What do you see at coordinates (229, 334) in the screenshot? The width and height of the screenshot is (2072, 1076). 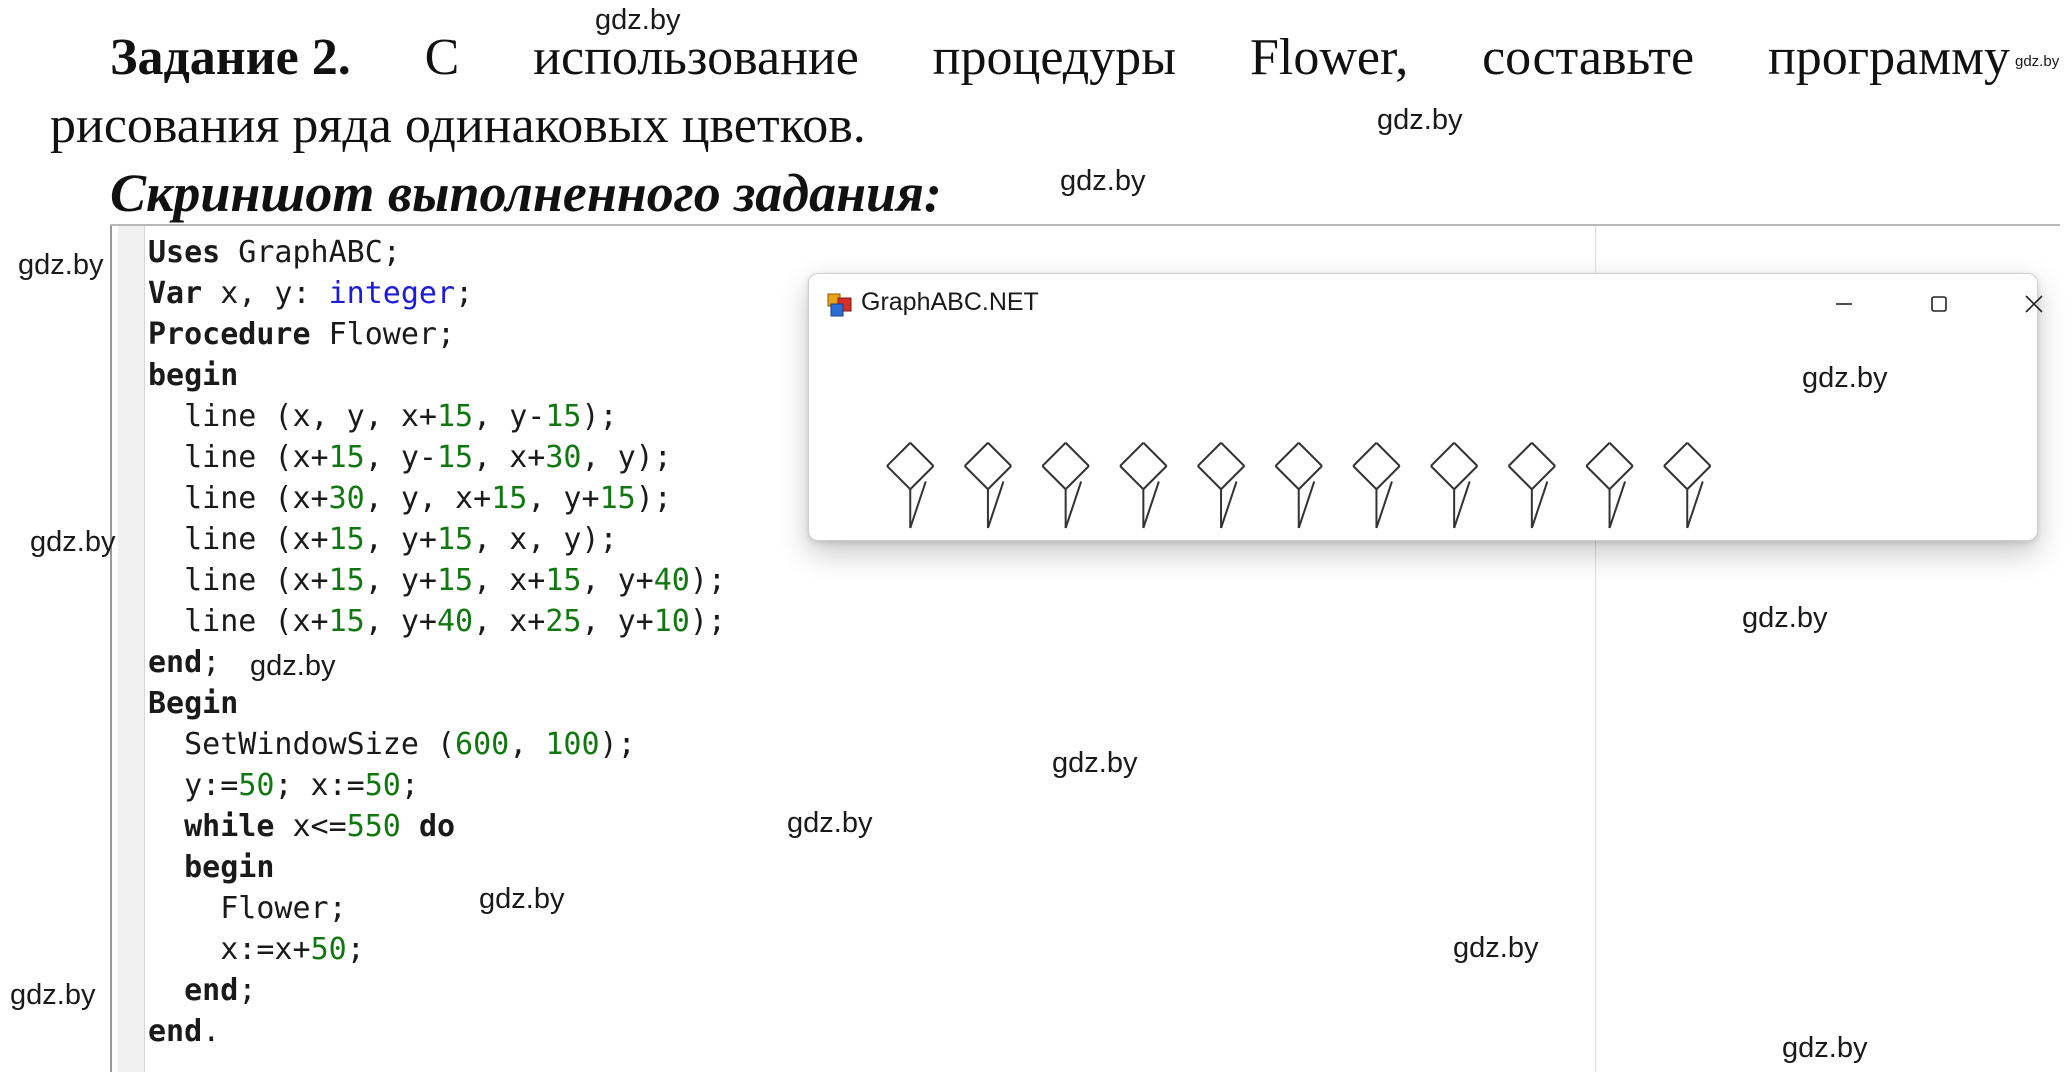 I see `code-token: Procedure` at bounding box center [229, 334].